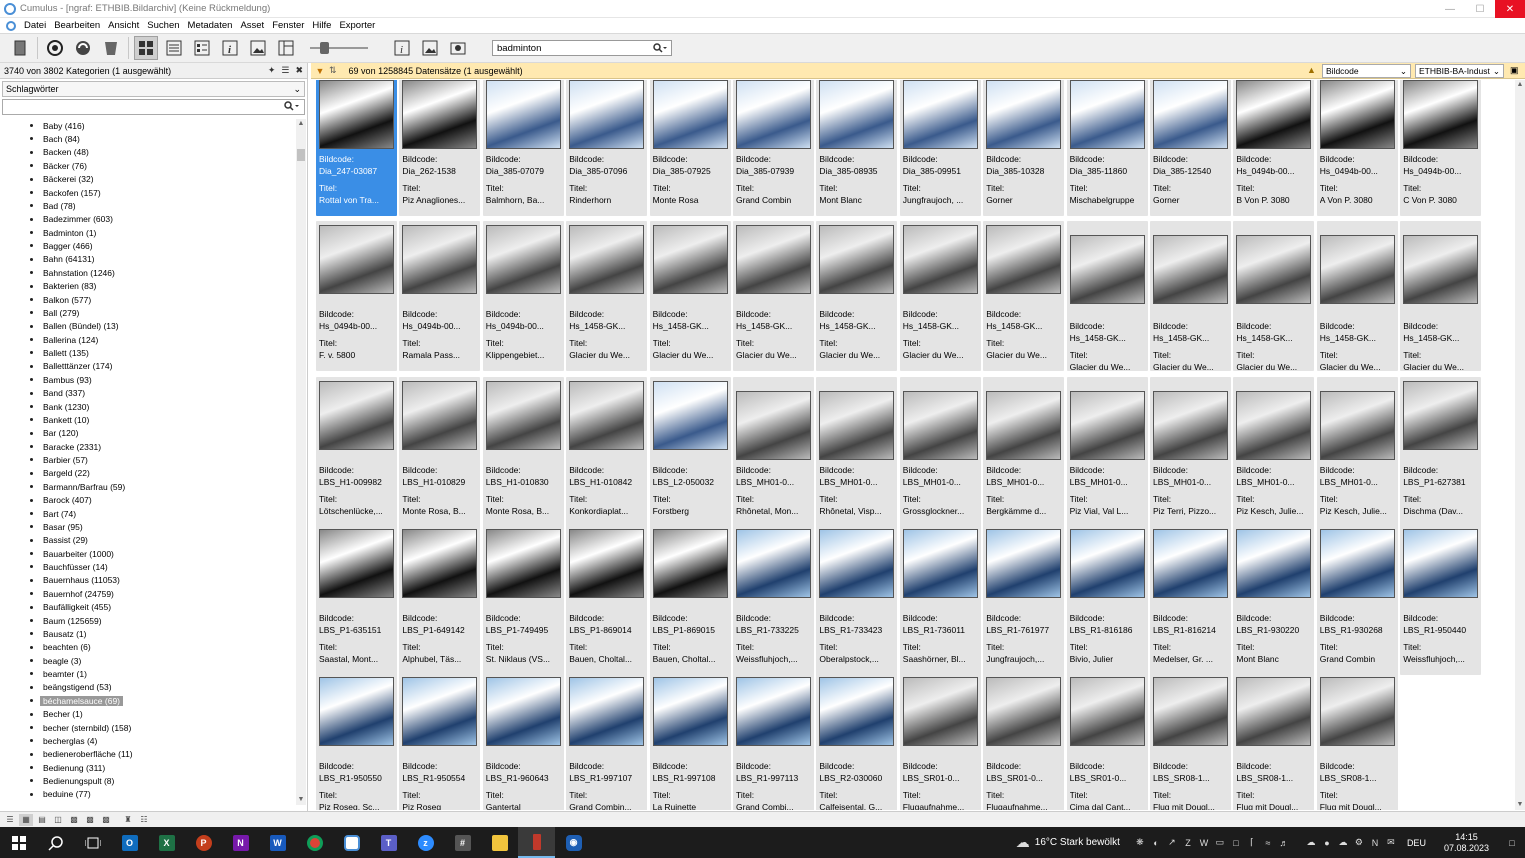  What do you see at coordinates (174, 48) in the screenshot?
I see `list-view-icon` at bounding box center [174, 48].